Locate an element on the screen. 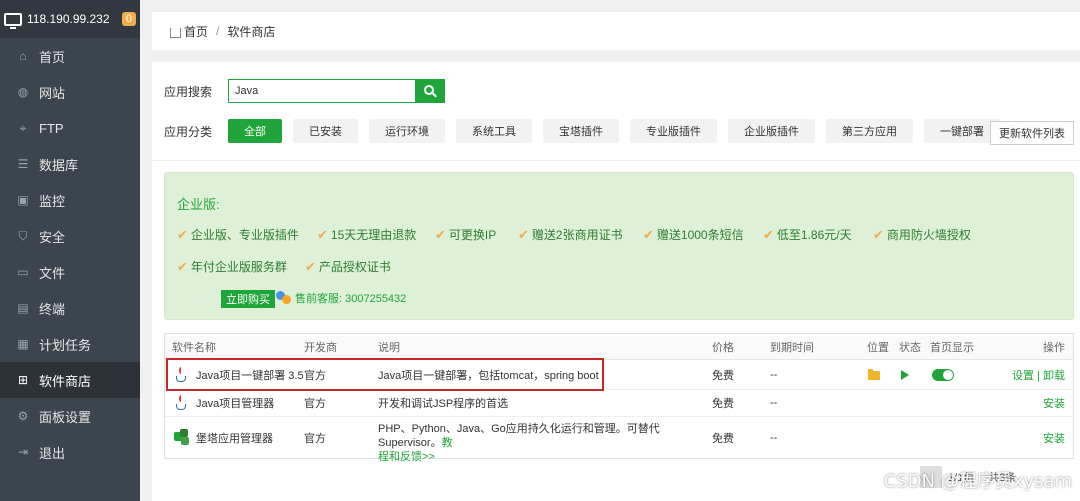  feature-text: 赠送2张商用证书 is located at coordinates (577, 235).